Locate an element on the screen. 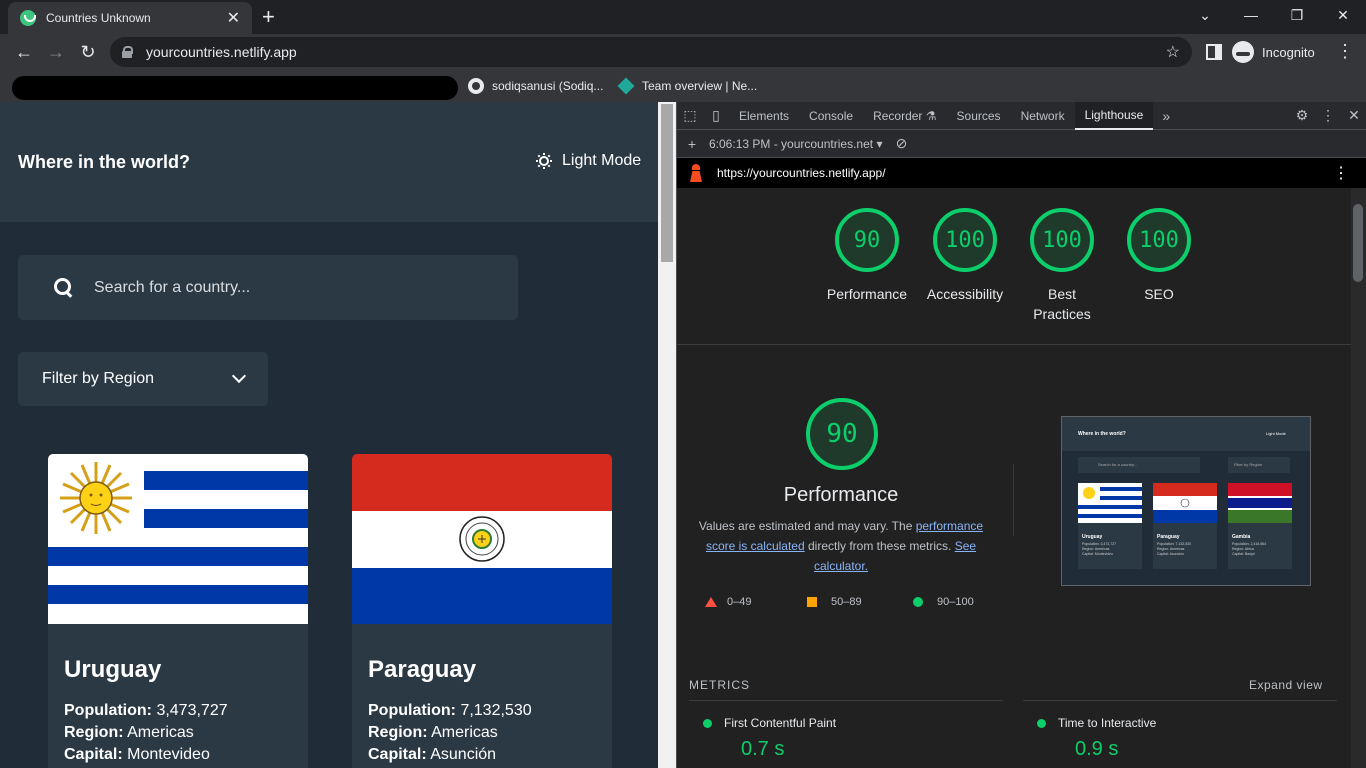  tab-sources: Sources is located at coordinates (979, 116).